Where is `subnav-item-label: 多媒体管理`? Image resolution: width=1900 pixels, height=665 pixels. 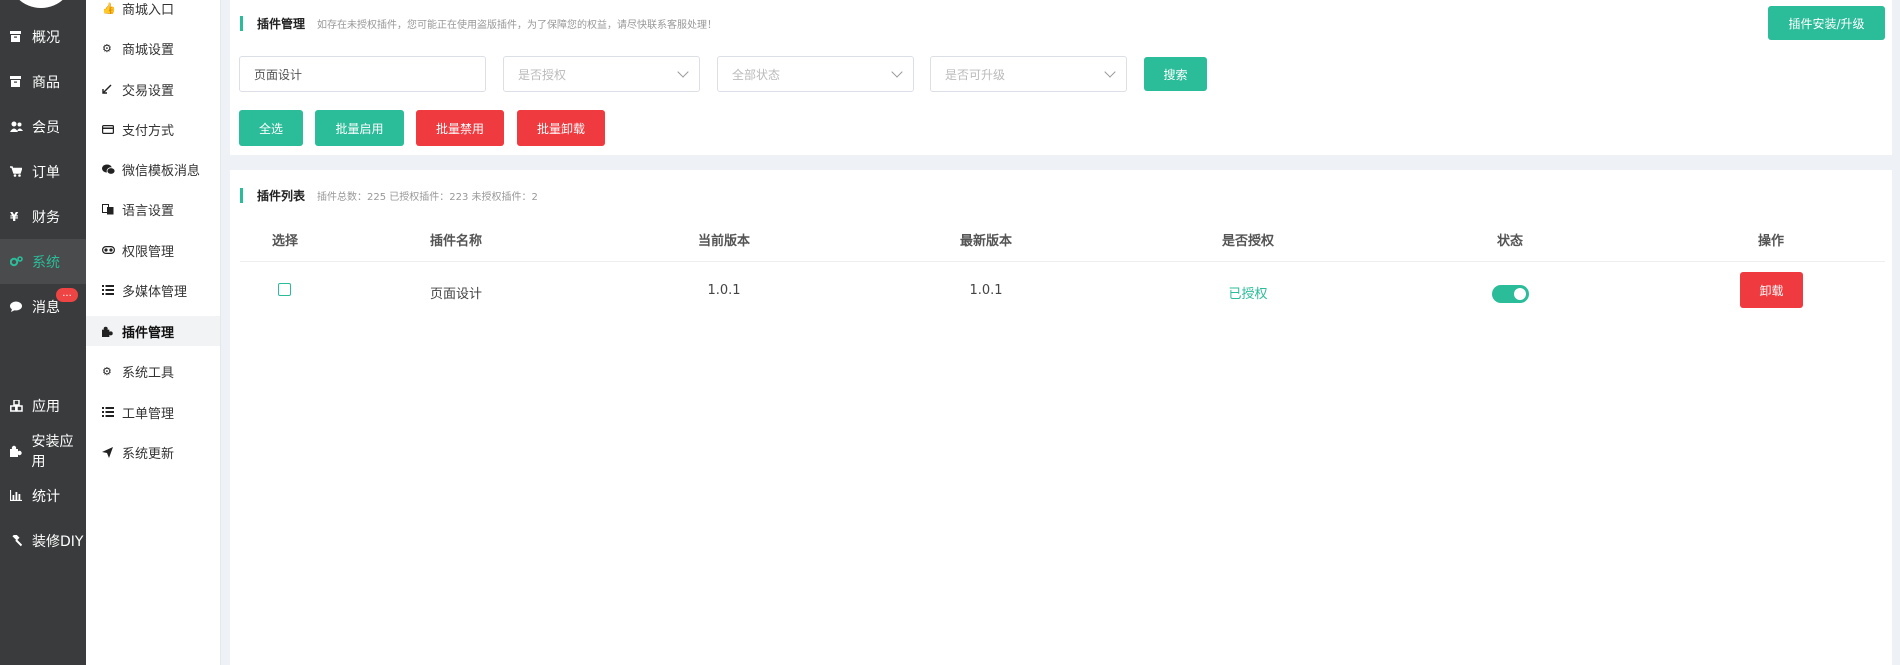 subnav-item-label: 多媒体管理 is located at coordinates (155, 292).